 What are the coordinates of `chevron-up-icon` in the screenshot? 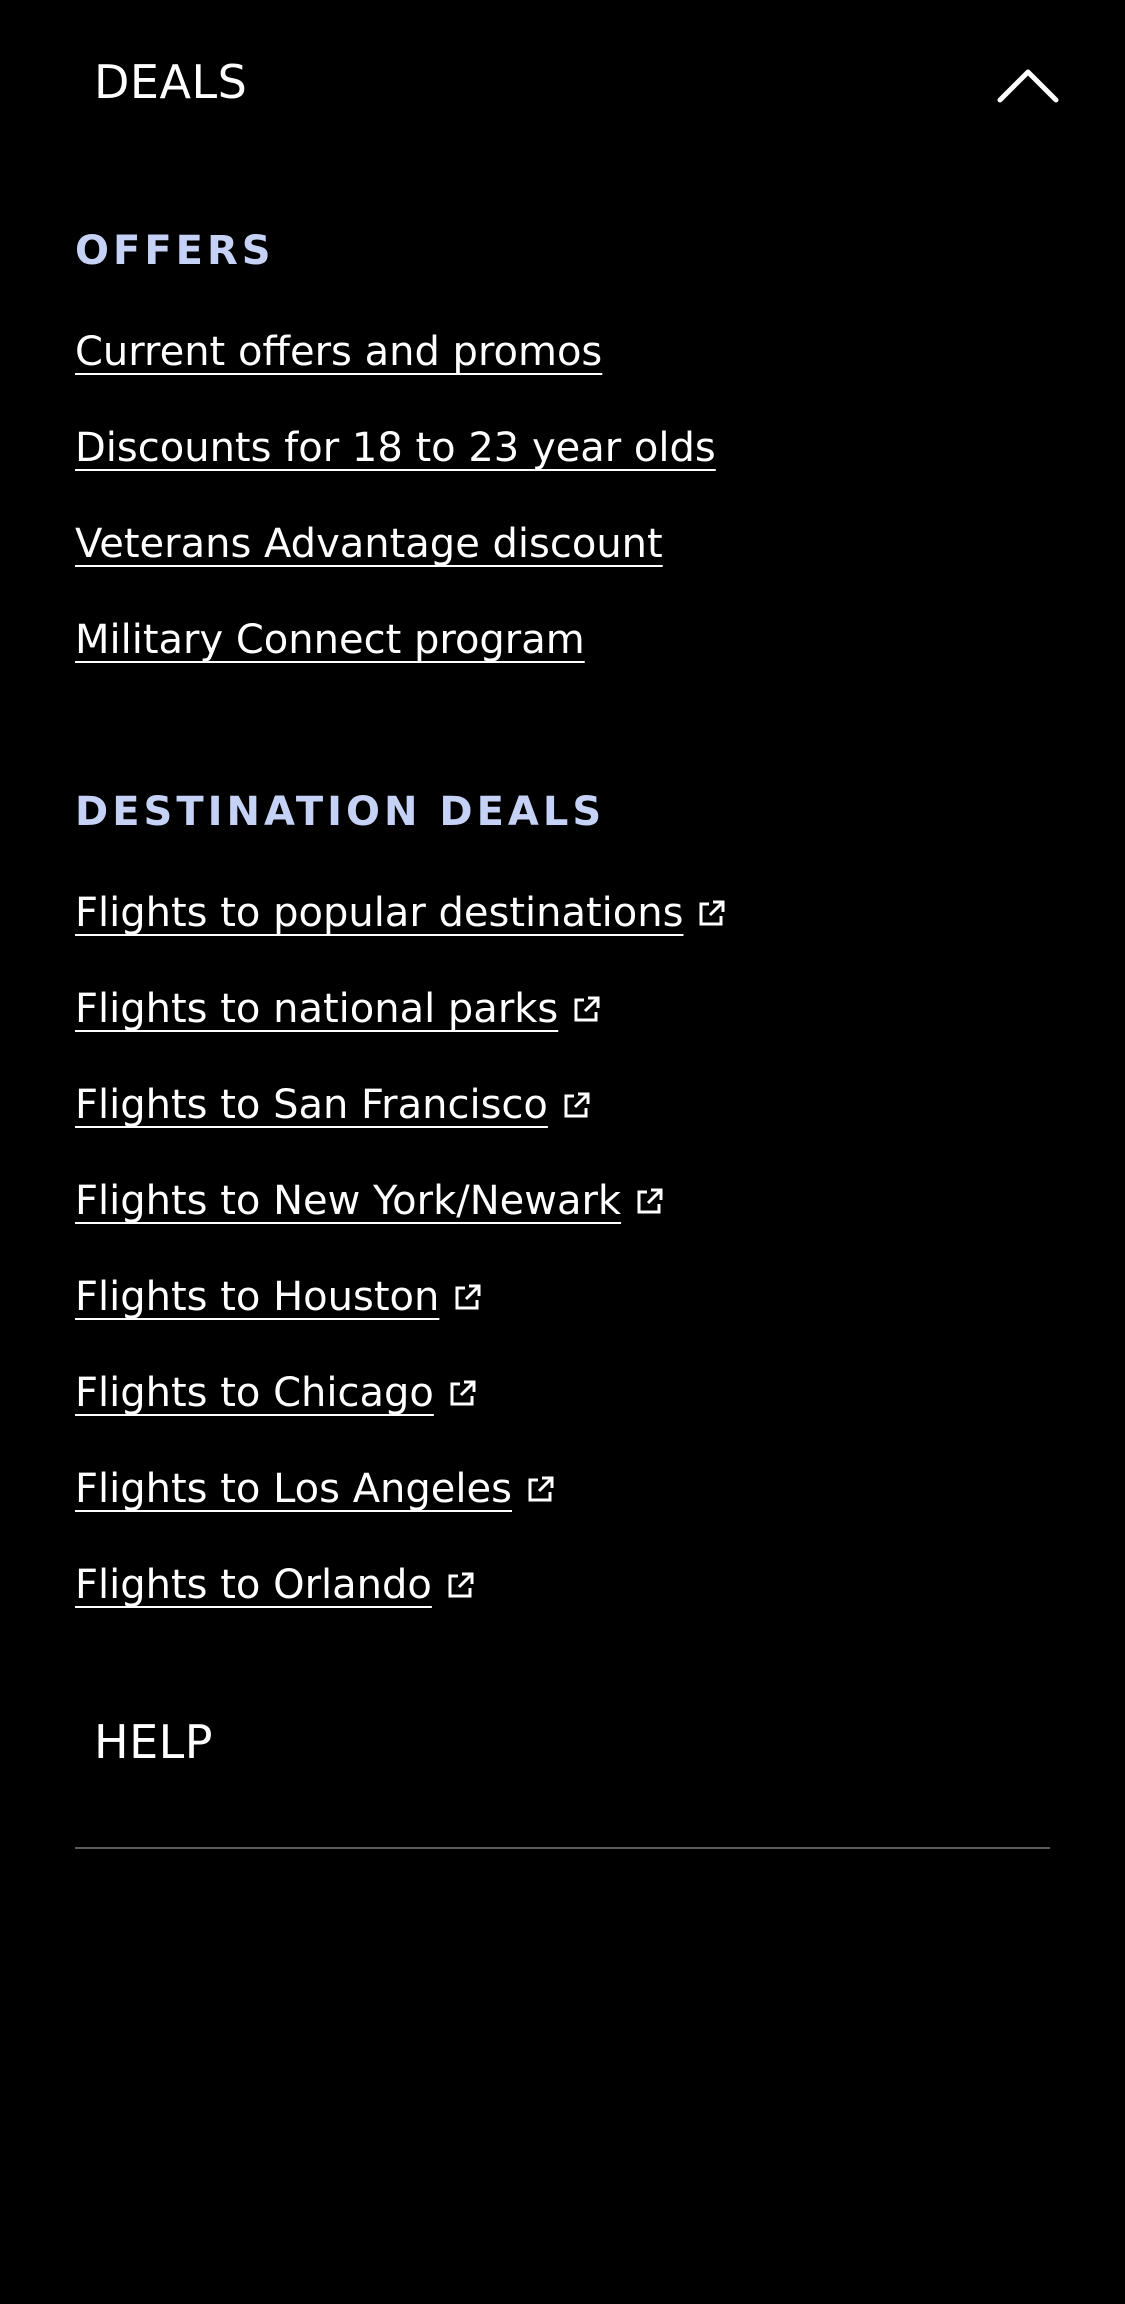 It's located at (1028, 84).